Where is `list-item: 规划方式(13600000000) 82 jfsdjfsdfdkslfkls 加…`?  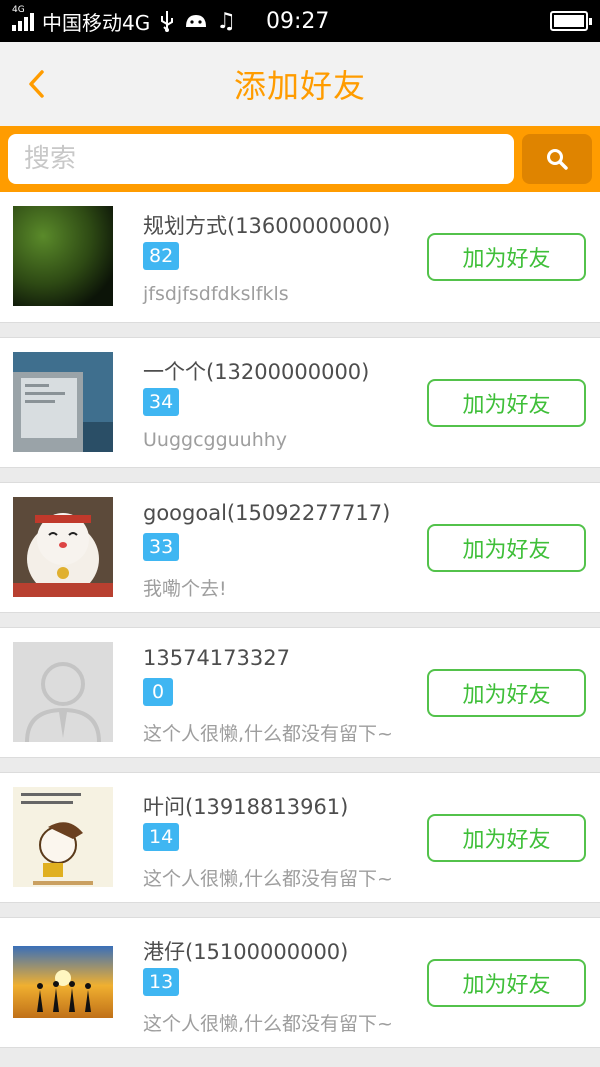 list-item: 规划方式(13600000000) 82 jfsdjfsdfdkslfkls 加… is located at coordinates (300, 257).